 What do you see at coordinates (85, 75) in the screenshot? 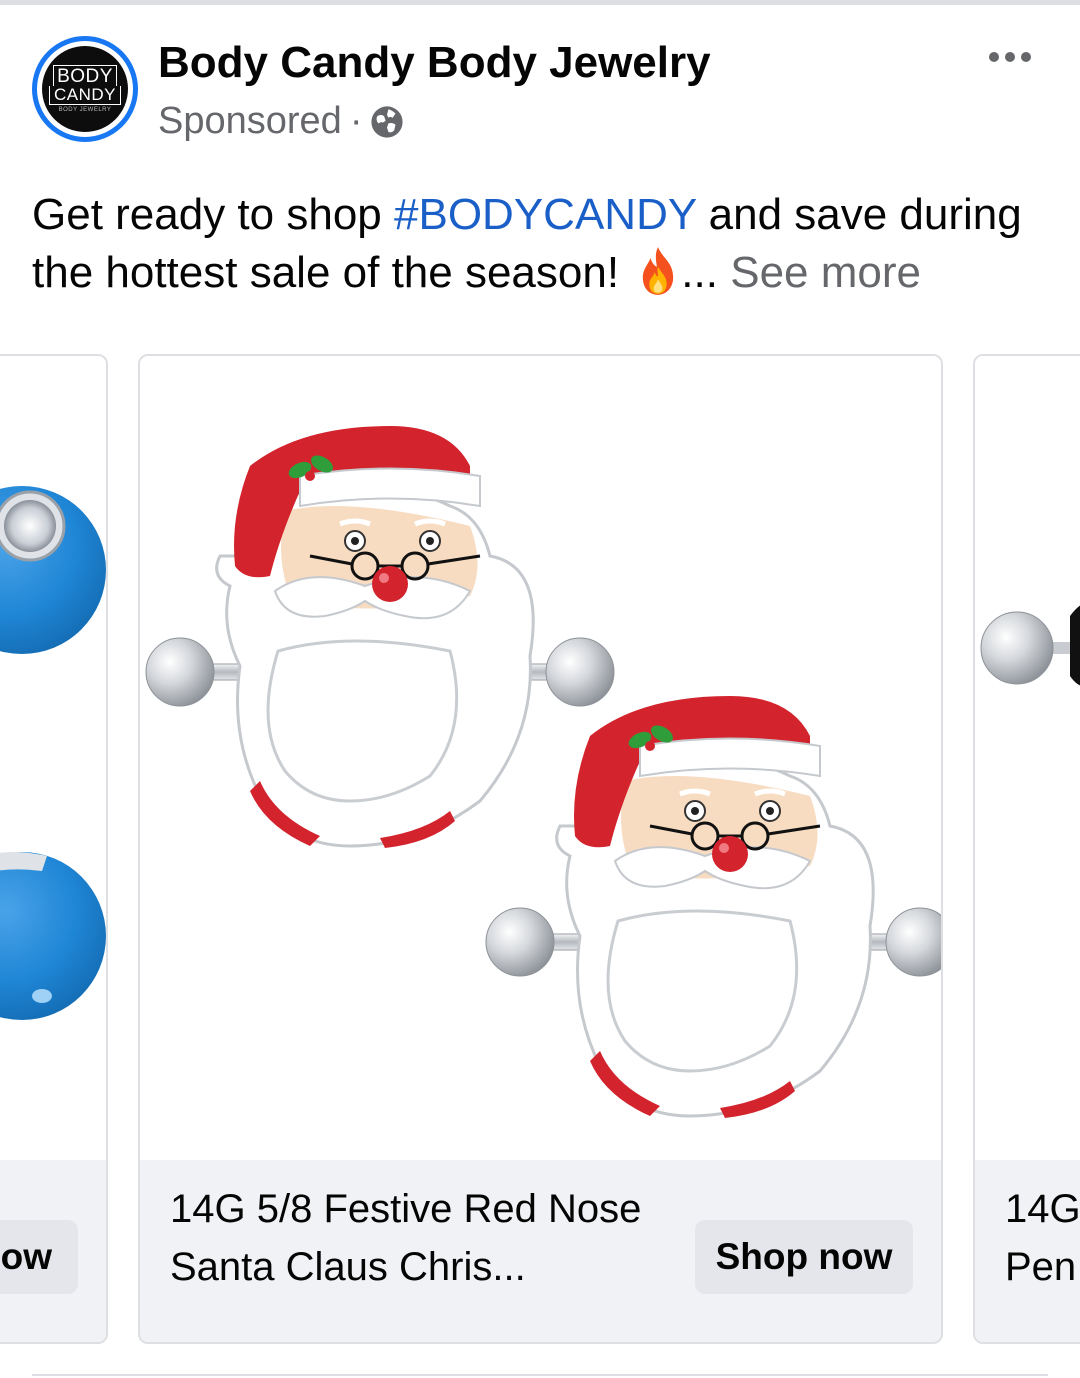
I see `logo-text-body: BODY` at bounding box center [85, 75].